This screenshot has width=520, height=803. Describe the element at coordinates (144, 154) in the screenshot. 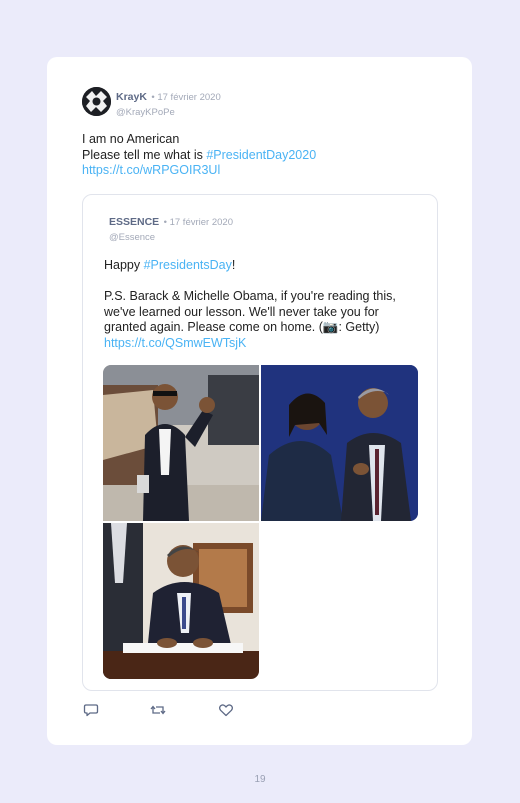

I see `tweet-line-2-text: Please tell me what is` at that location.